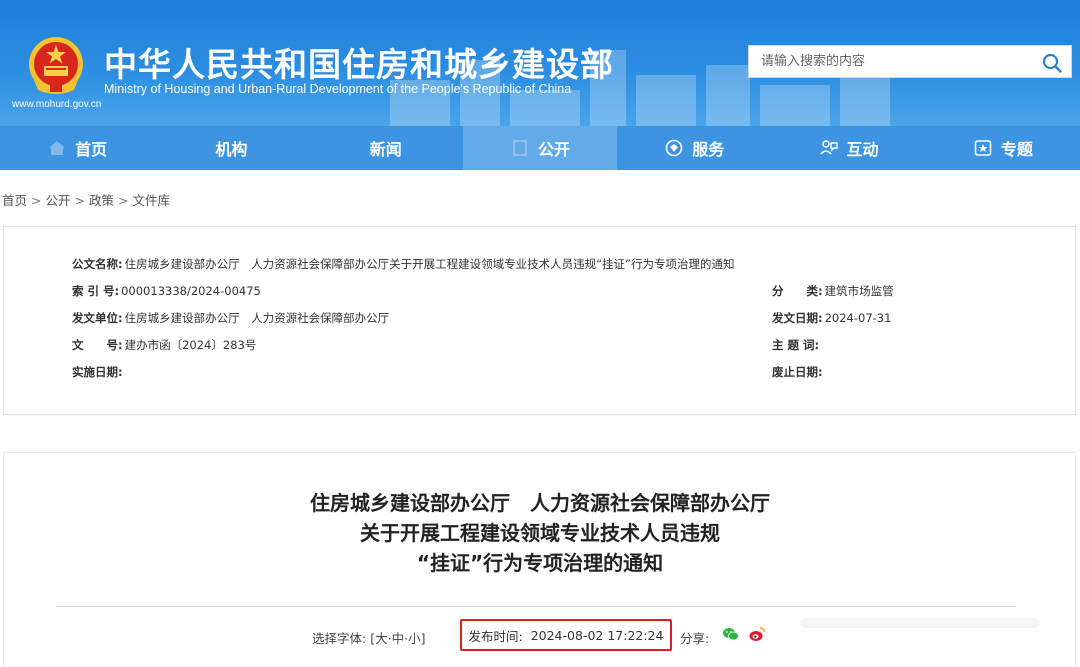  I want to click on nav-item-label: 机构, so click(231, 149).